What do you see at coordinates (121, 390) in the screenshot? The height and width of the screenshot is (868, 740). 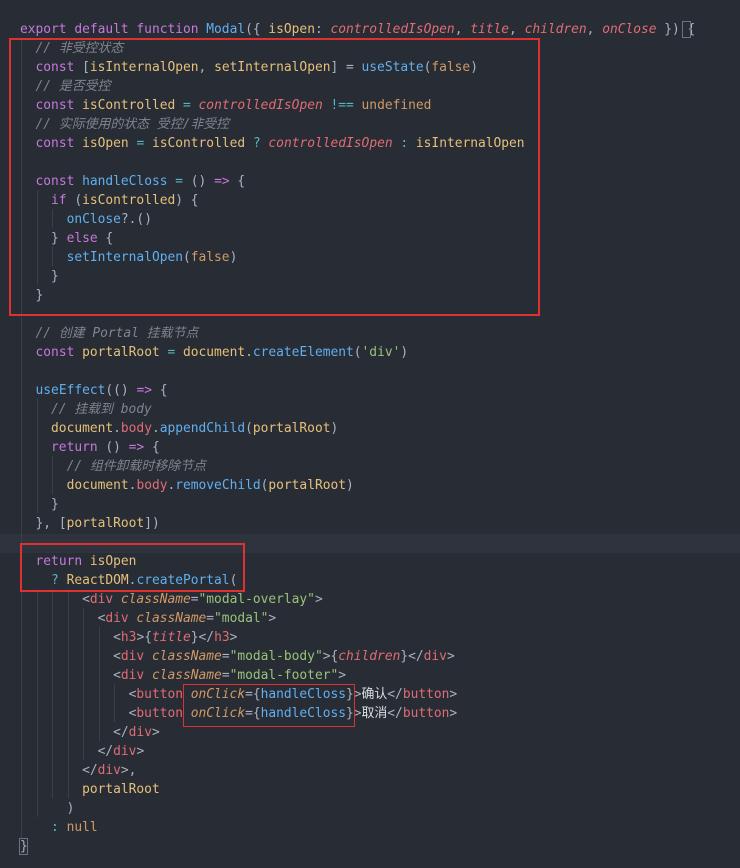 I see `code-token: (()` at bounding box center [121, 390].